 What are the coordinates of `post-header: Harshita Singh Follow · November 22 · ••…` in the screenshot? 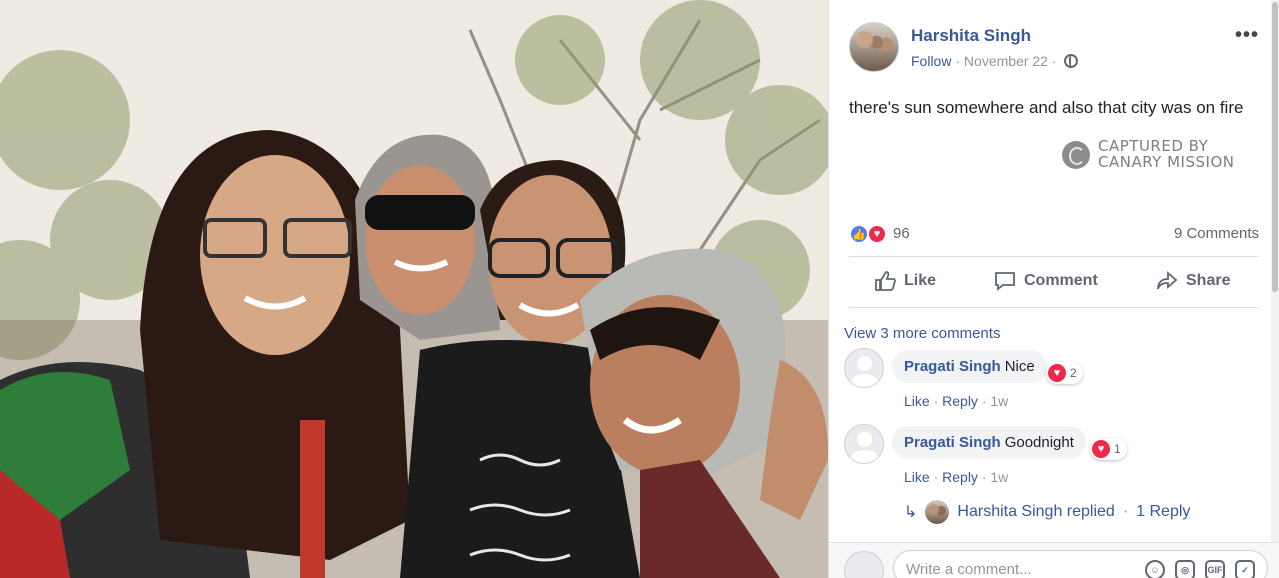 It's located at (1054, 48).